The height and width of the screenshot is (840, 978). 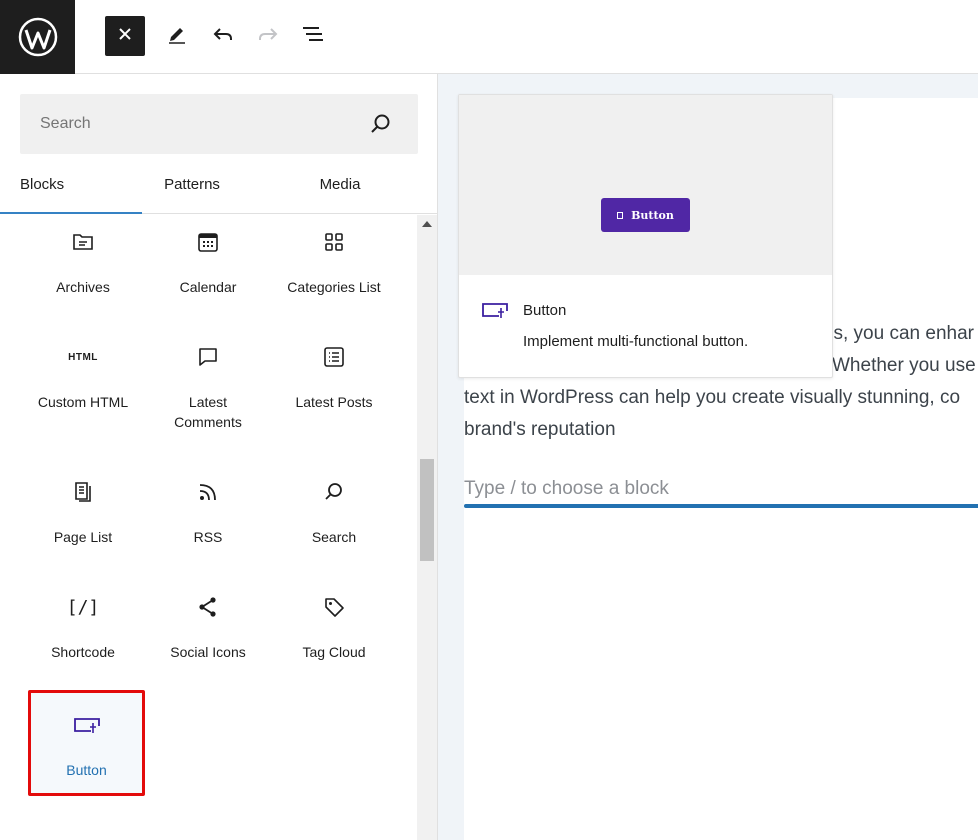 What do you see at coordinates (42, 184) in the screenshot?
I see `tab-blocks-label: Blocks` at bounding box center [42, 184].